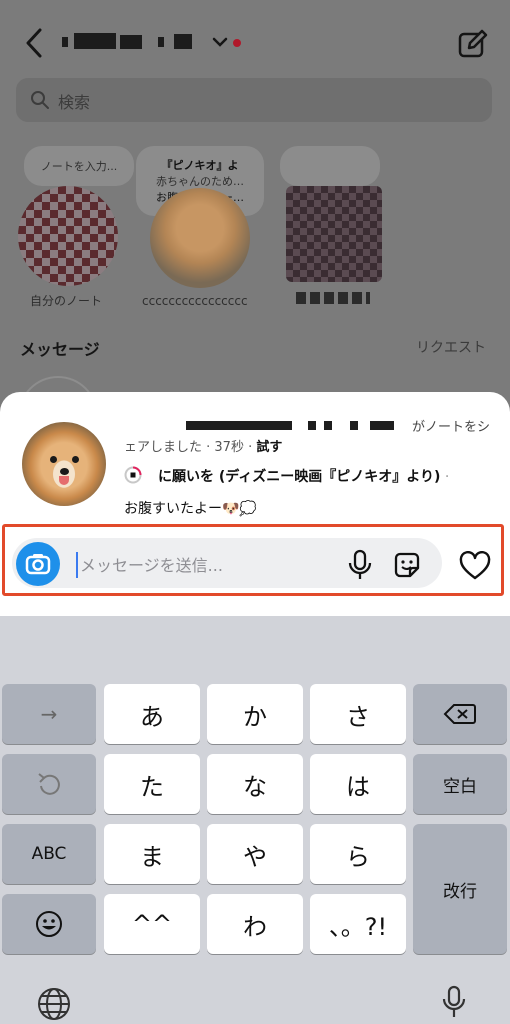 This screenshot has height=1024, width=510. What do you see at coordinates (64, 464) in the screenshot?
I see `note-author-avatar` at bounding box center [64, 464].